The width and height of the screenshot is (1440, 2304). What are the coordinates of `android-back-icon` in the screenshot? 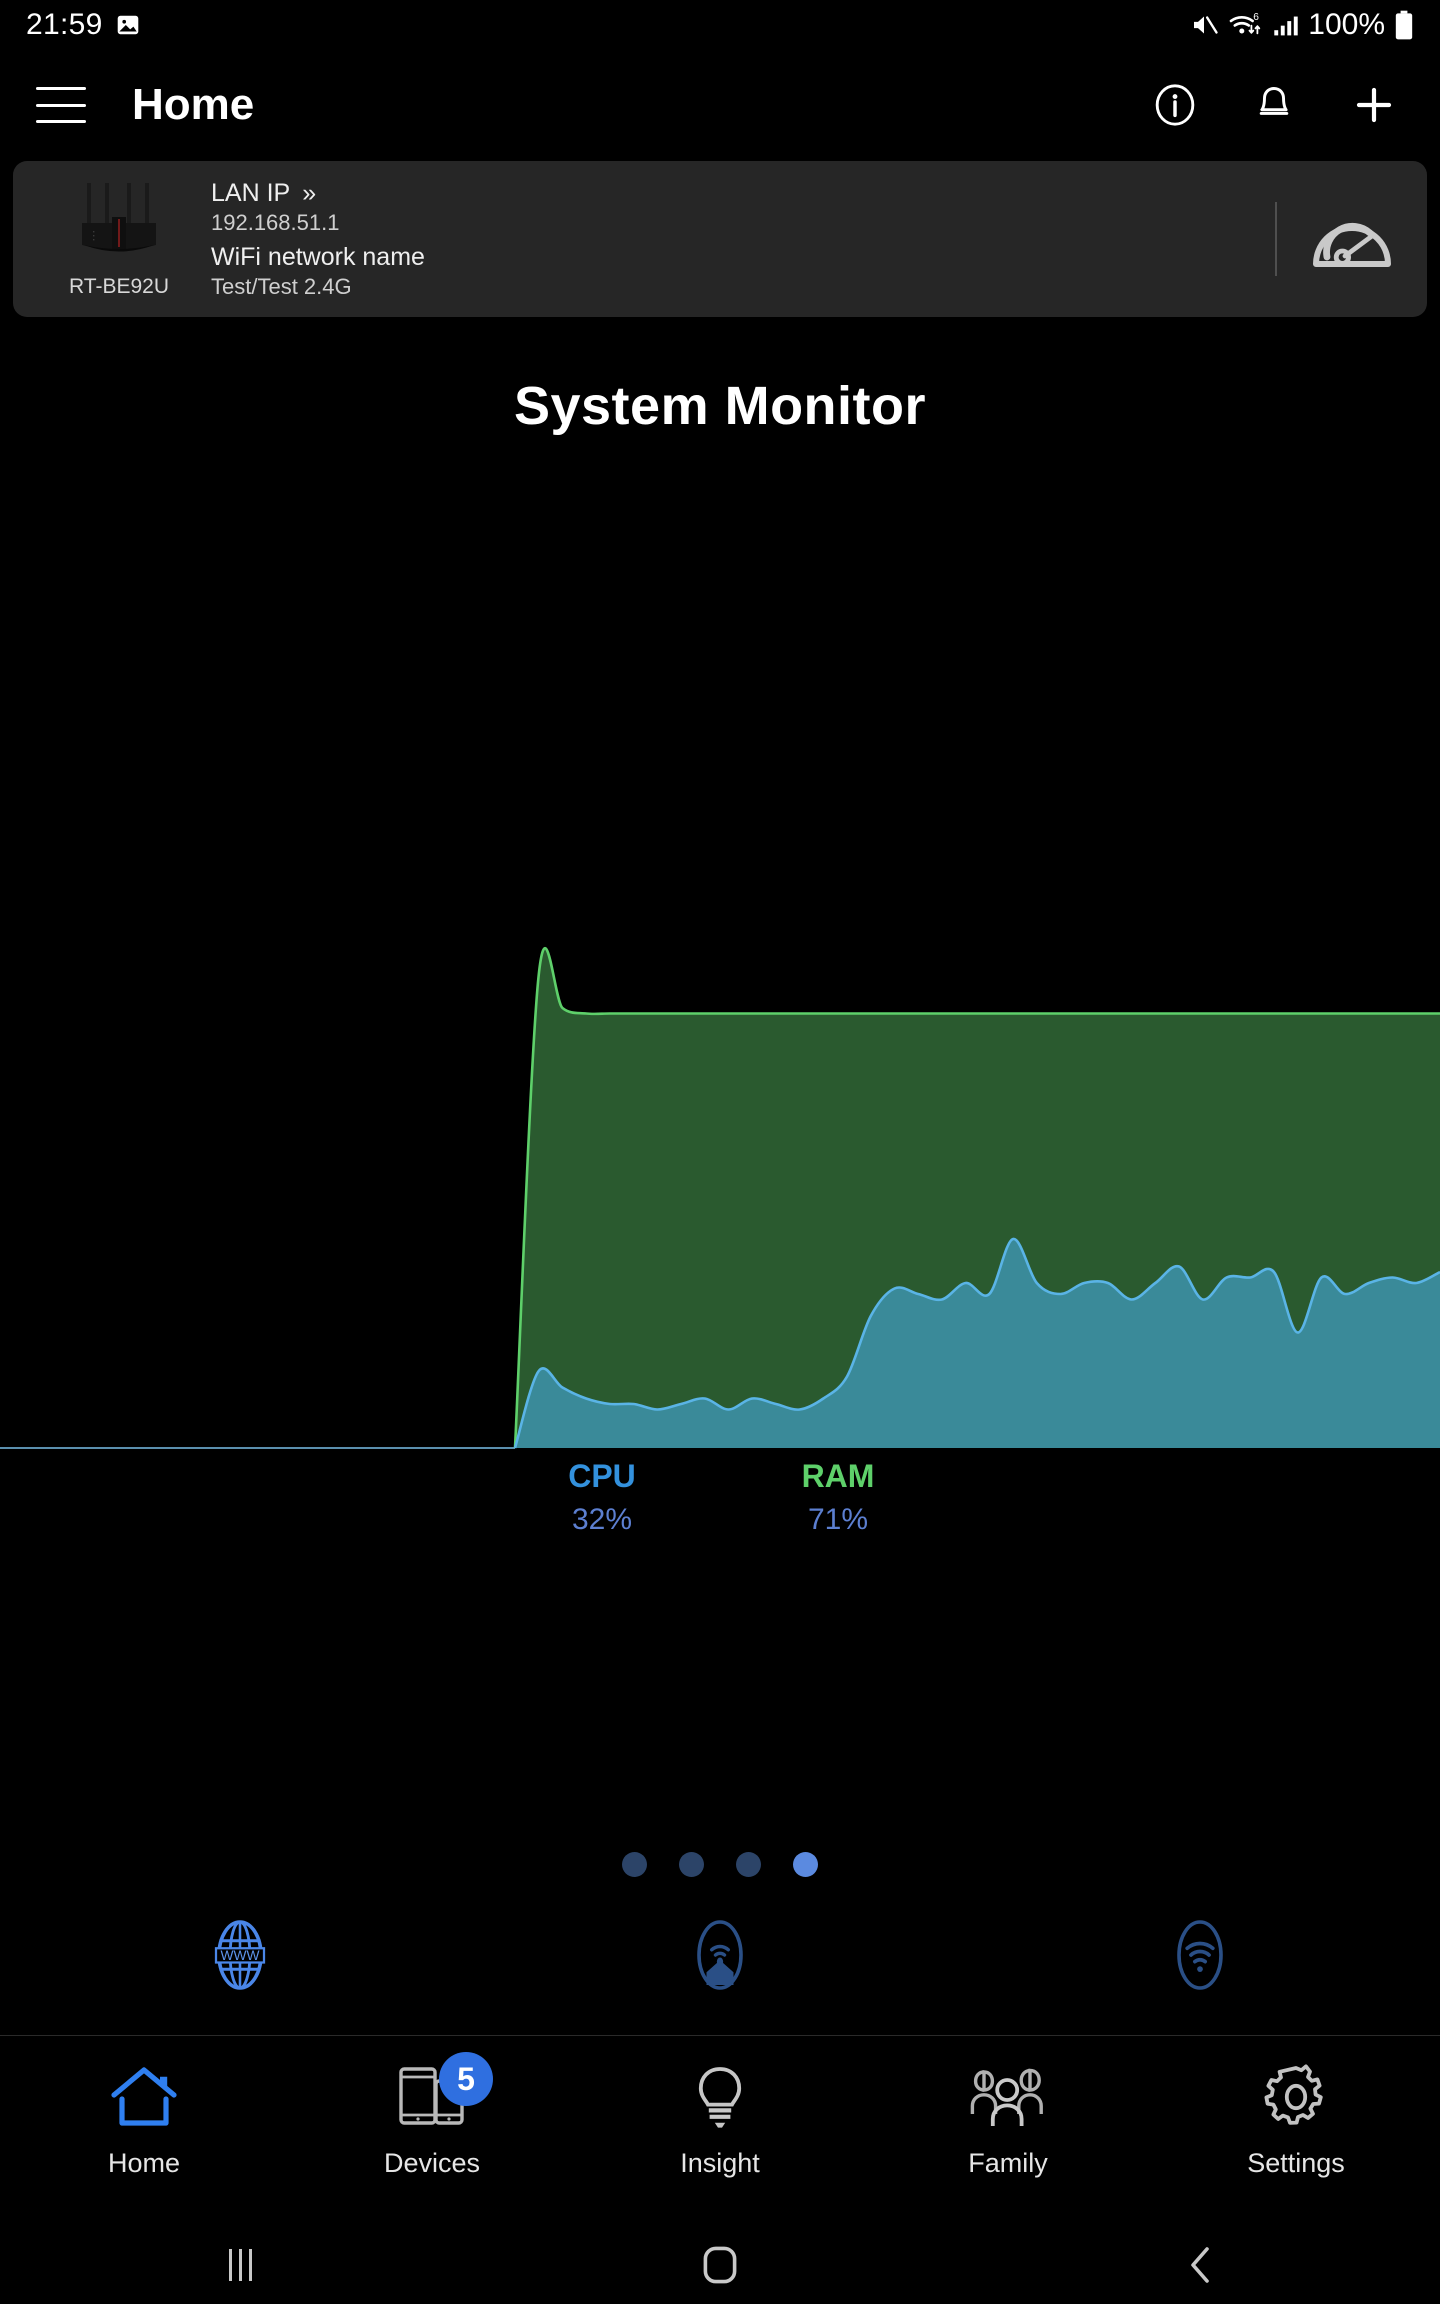 It's located at (1200, 2265).